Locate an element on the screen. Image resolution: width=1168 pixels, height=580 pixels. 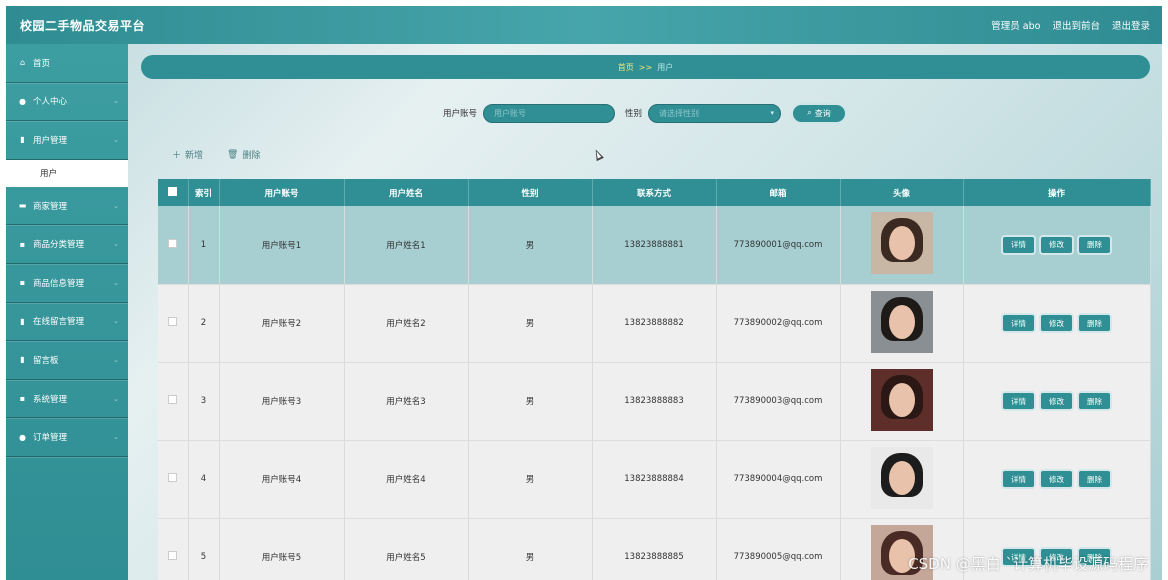
header-links: 管理员 abo 退出到前台 退出登录 is located at coordinates (1070, 25).